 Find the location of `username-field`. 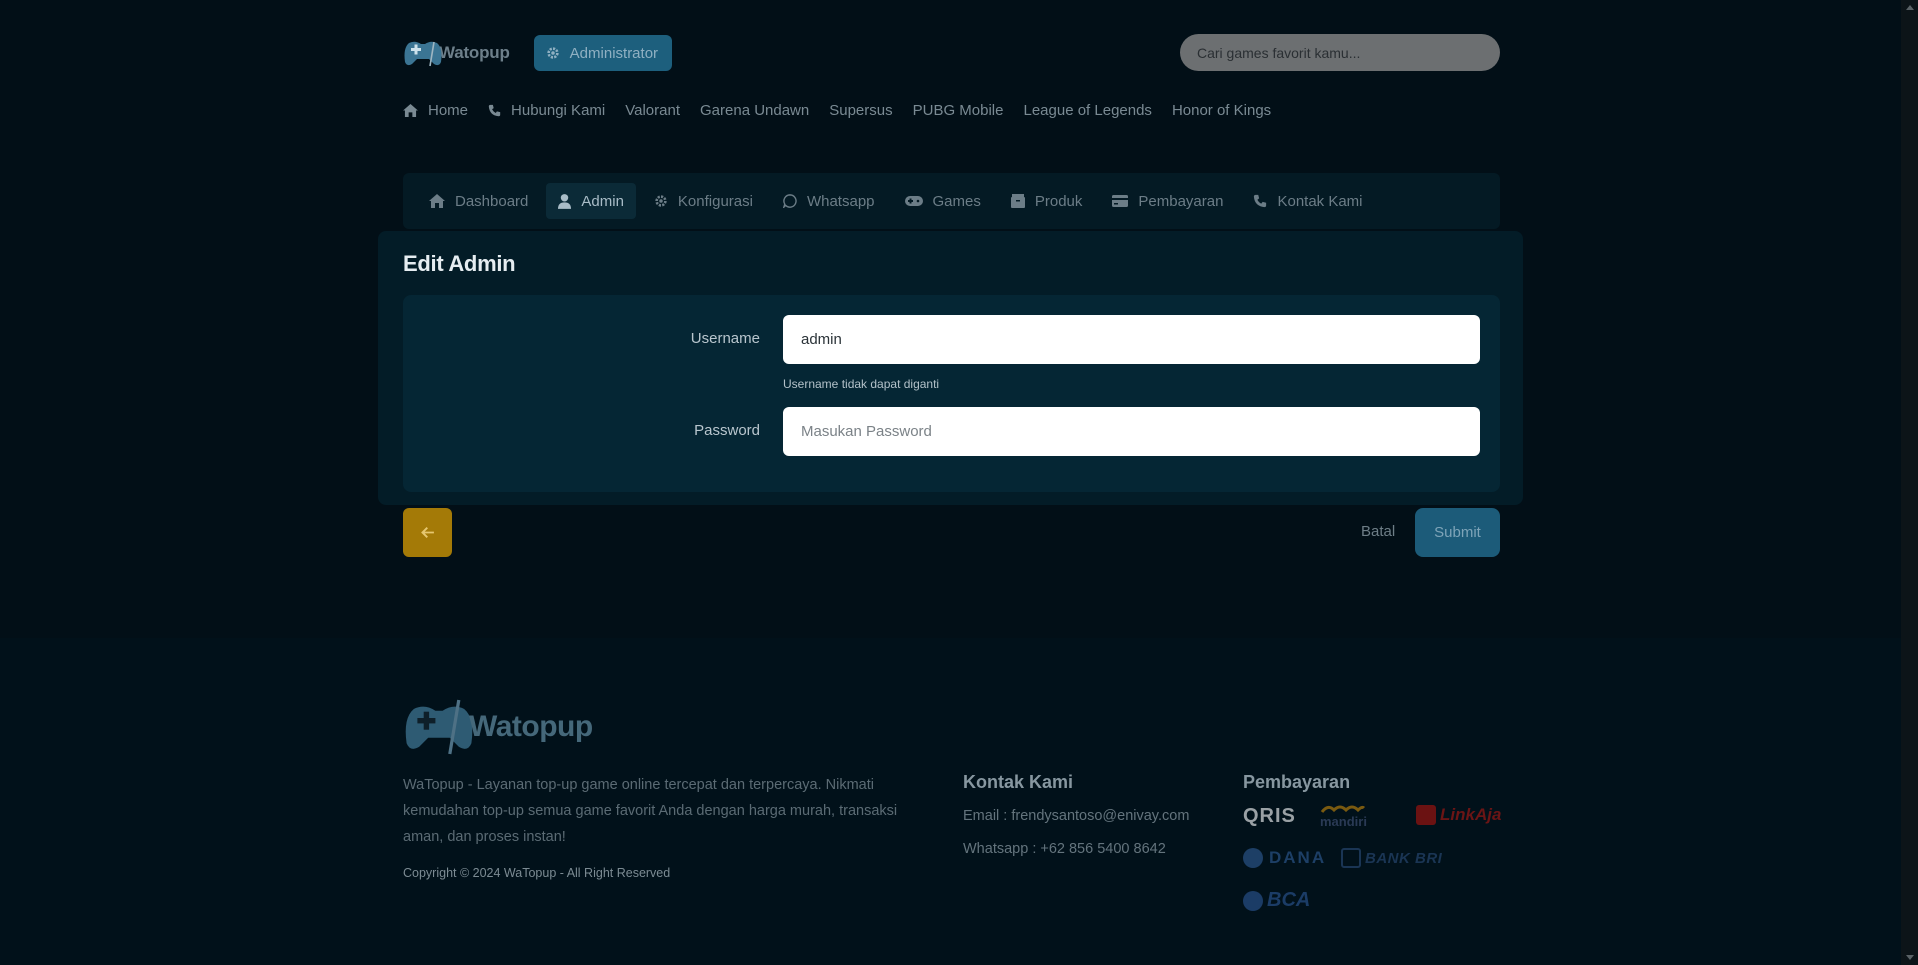

username-field is located at coordinates (1131, 339).